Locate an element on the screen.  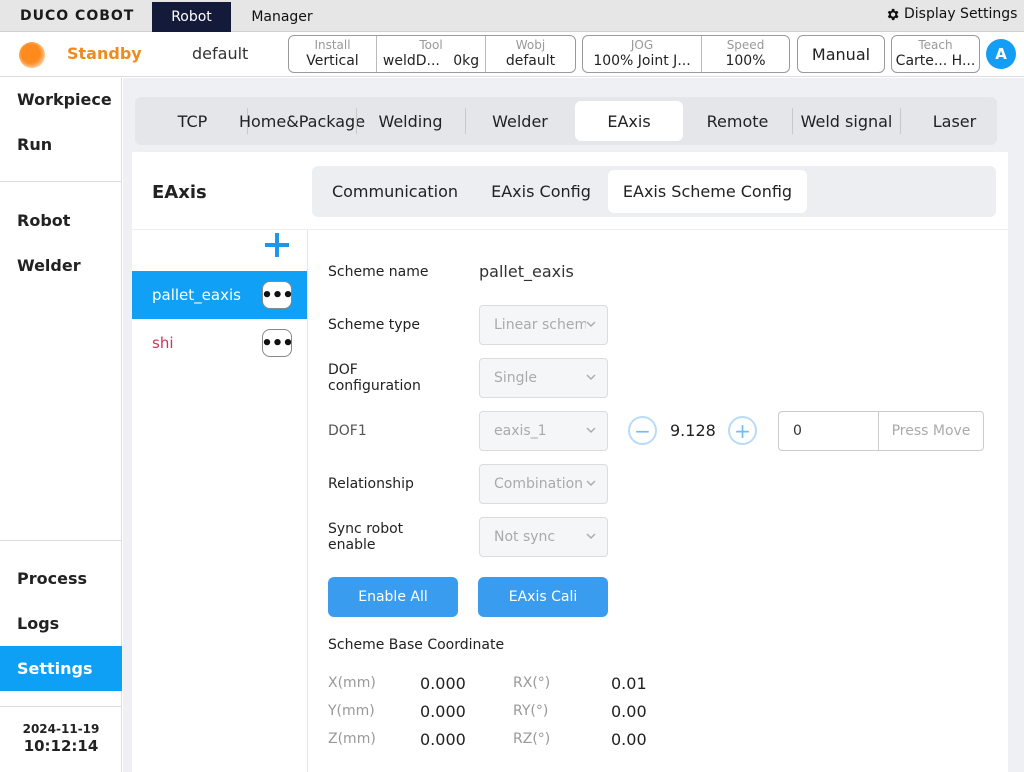
tab-robot: Robot is located at coordinates (191, 17).